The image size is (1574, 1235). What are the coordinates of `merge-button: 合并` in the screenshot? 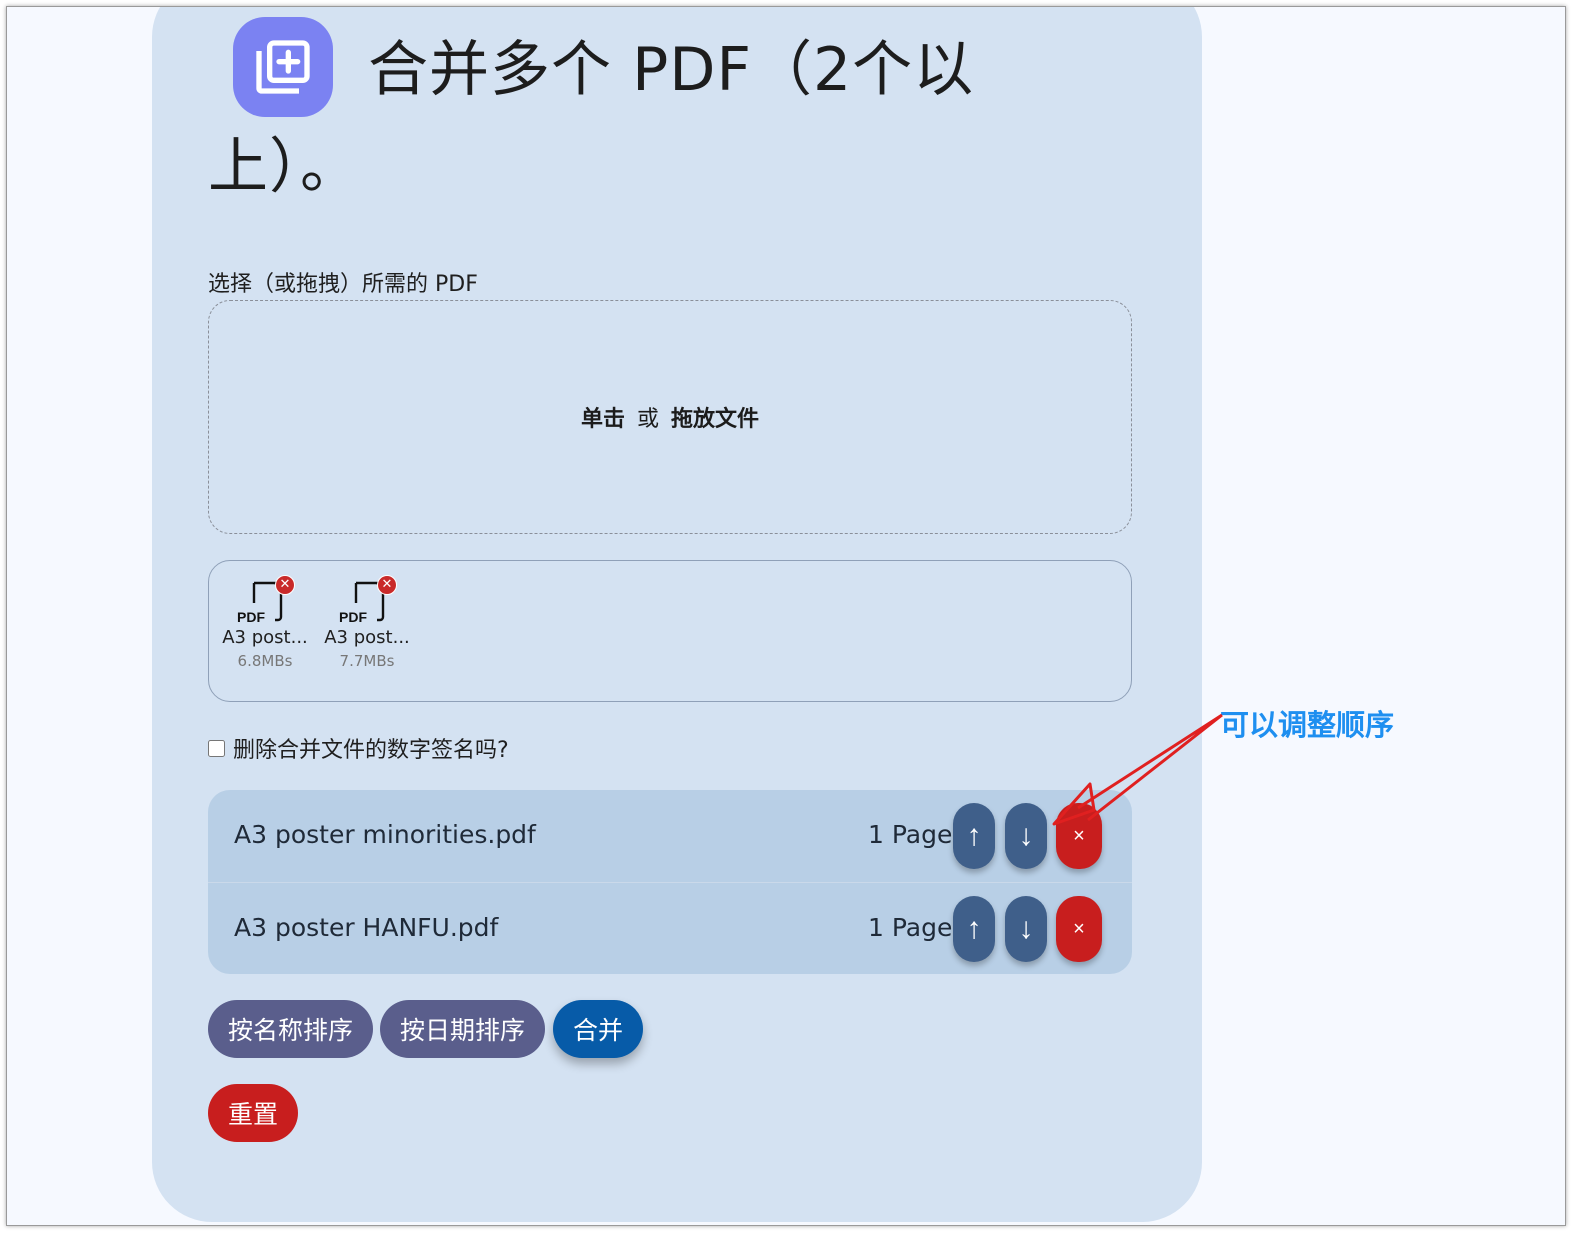 It's located at (598, 1029).